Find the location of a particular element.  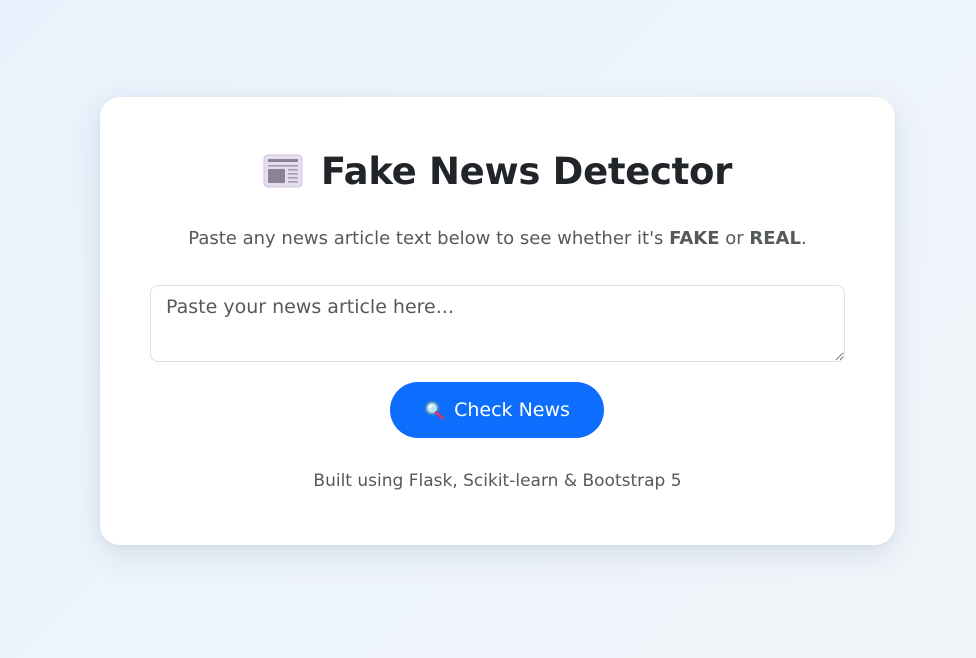

newspaper-icon is located at coordinates (283, 171).